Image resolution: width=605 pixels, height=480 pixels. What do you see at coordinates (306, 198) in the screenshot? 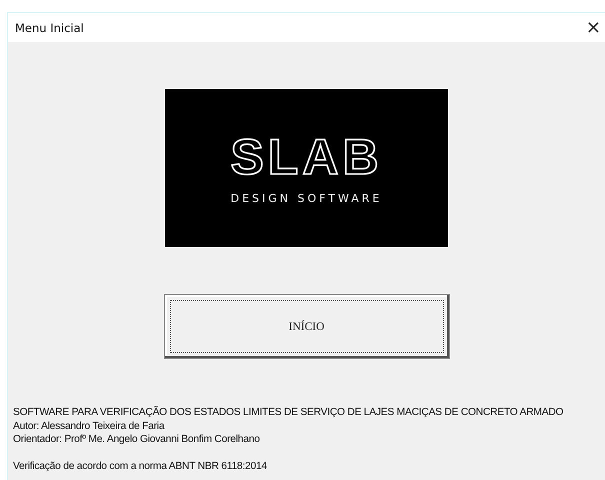
I see `logo-tagline: DESIGN SOFTWARE` at bounding box center [306, 198].